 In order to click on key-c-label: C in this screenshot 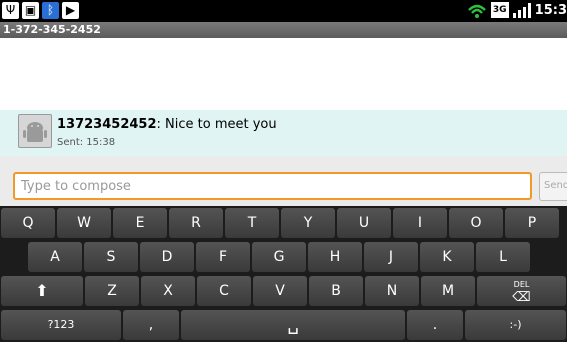, I will do `click(224, 291)`.